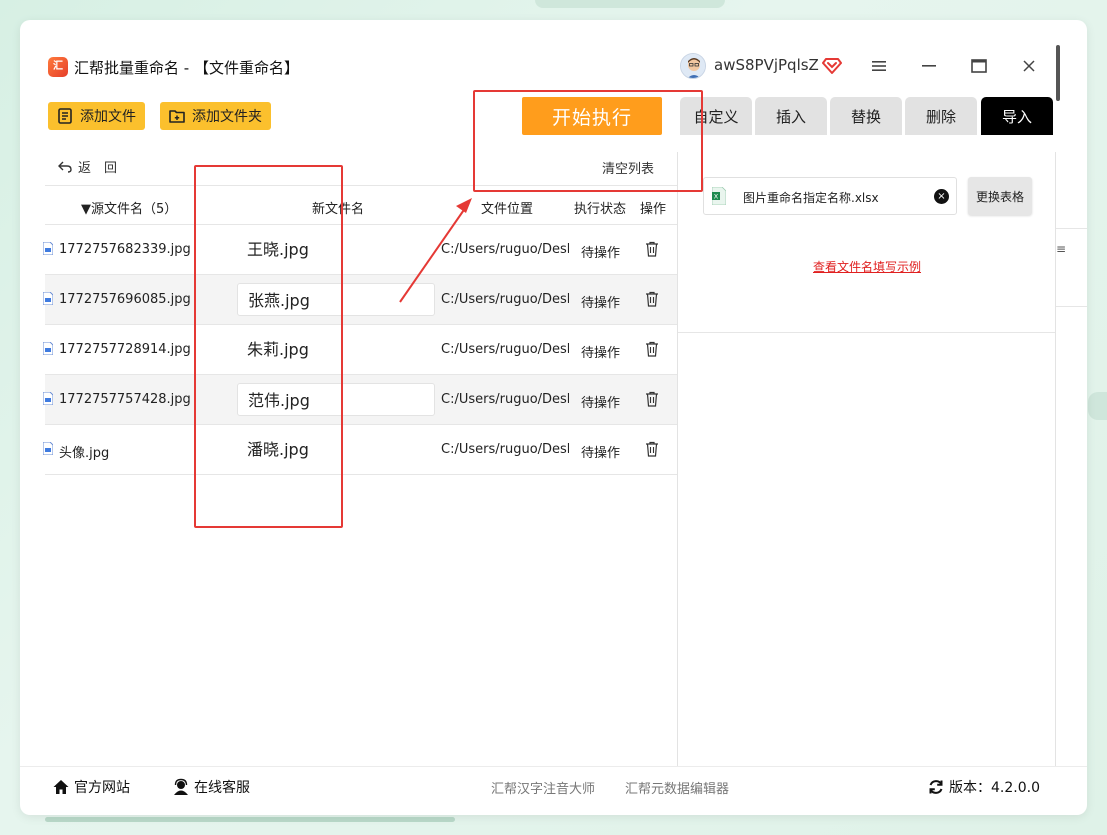 The width and height of the screenshot is (1107, 835). I want to click on add-folder-button: 添加文件夹, so click(215, 116).